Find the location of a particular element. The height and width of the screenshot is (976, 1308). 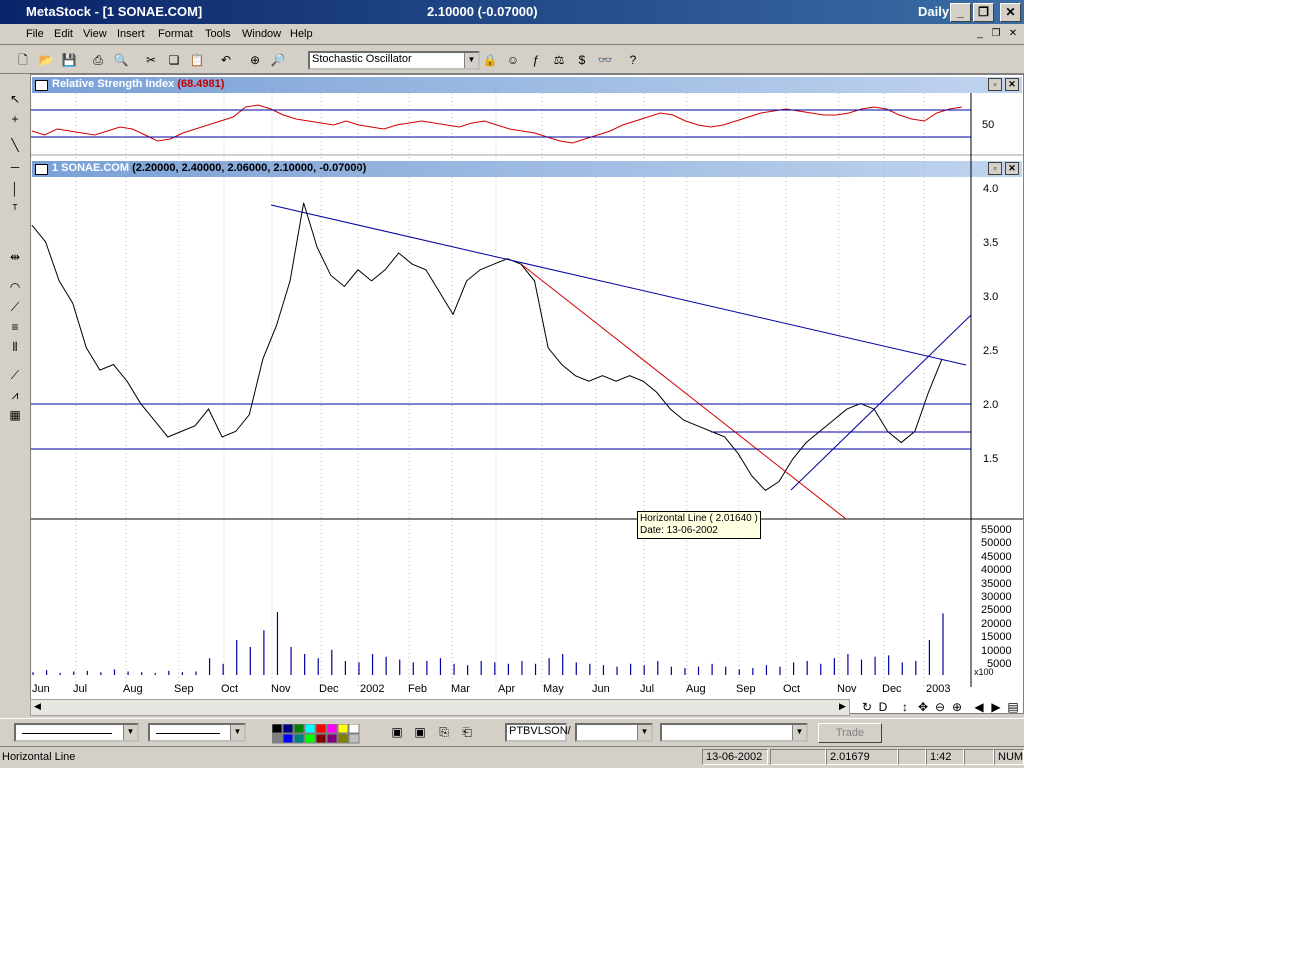

template-icon: ⎘ is located at coordinates (444, 732).